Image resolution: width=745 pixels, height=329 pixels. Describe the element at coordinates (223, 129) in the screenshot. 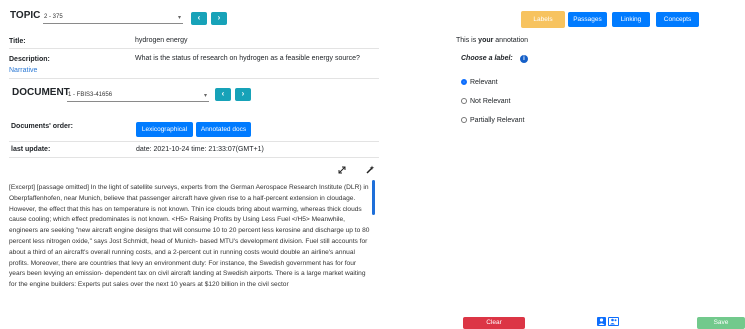

I see `annotated-docs-button: Annotated docs` at that location.